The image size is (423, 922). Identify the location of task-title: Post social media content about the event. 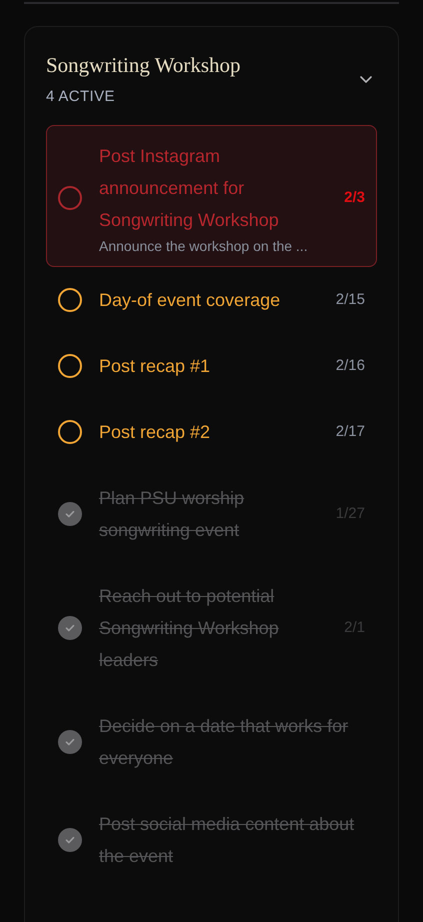
(227, 840).